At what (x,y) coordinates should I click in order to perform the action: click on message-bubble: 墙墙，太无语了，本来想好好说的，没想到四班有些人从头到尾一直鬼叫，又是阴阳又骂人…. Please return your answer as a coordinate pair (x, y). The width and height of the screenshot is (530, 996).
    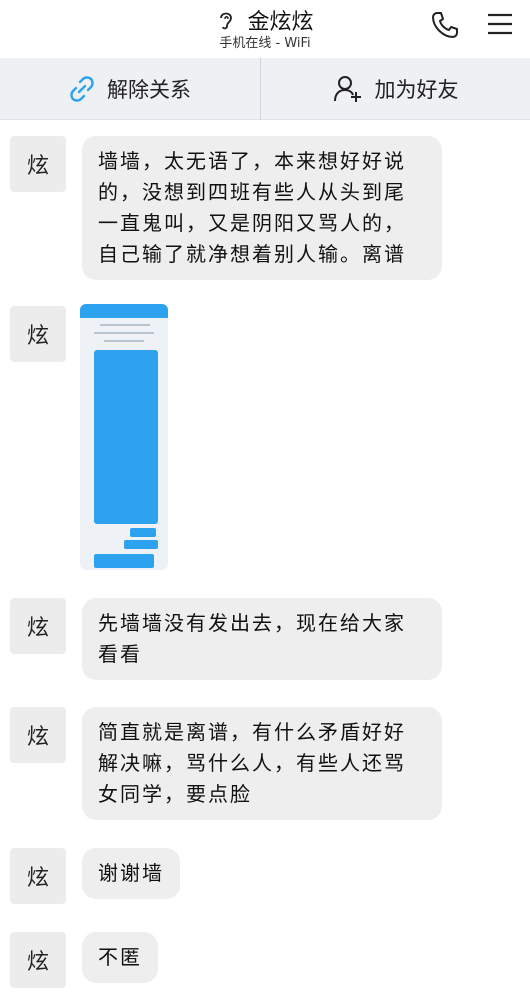
    Looking at the image, I should click on (262, 208).